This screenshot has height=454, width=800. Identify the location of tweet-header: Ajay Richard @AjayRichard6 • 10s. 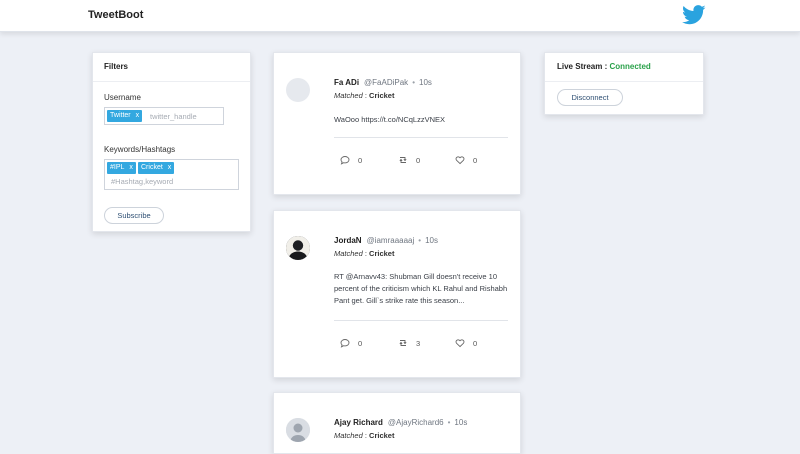
(400, 422).